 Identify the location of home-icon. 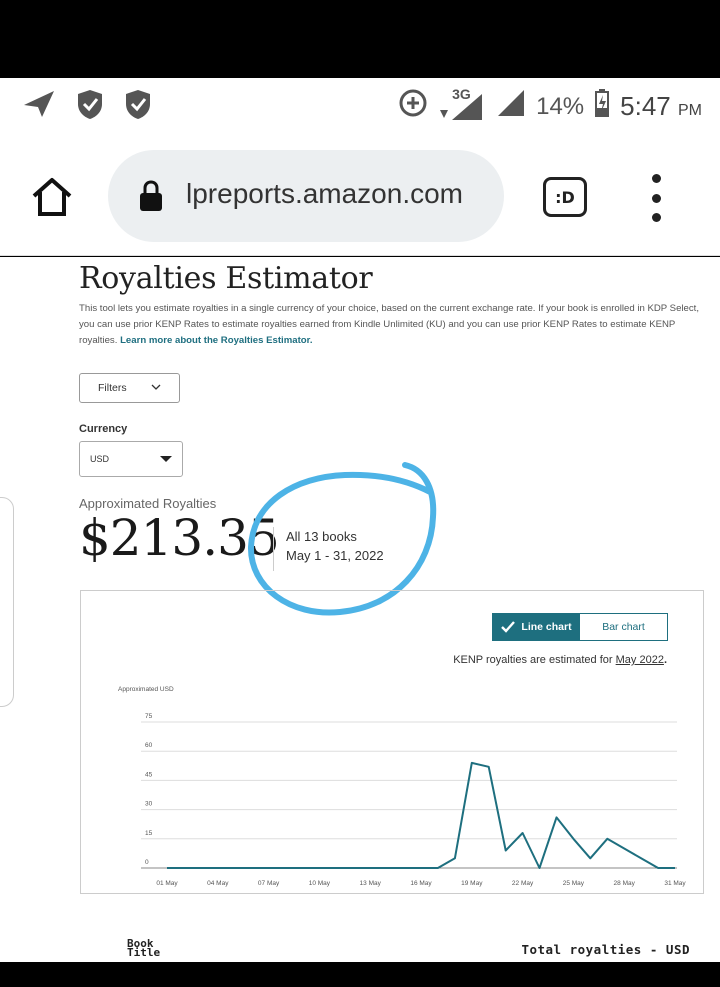
(52, 197).